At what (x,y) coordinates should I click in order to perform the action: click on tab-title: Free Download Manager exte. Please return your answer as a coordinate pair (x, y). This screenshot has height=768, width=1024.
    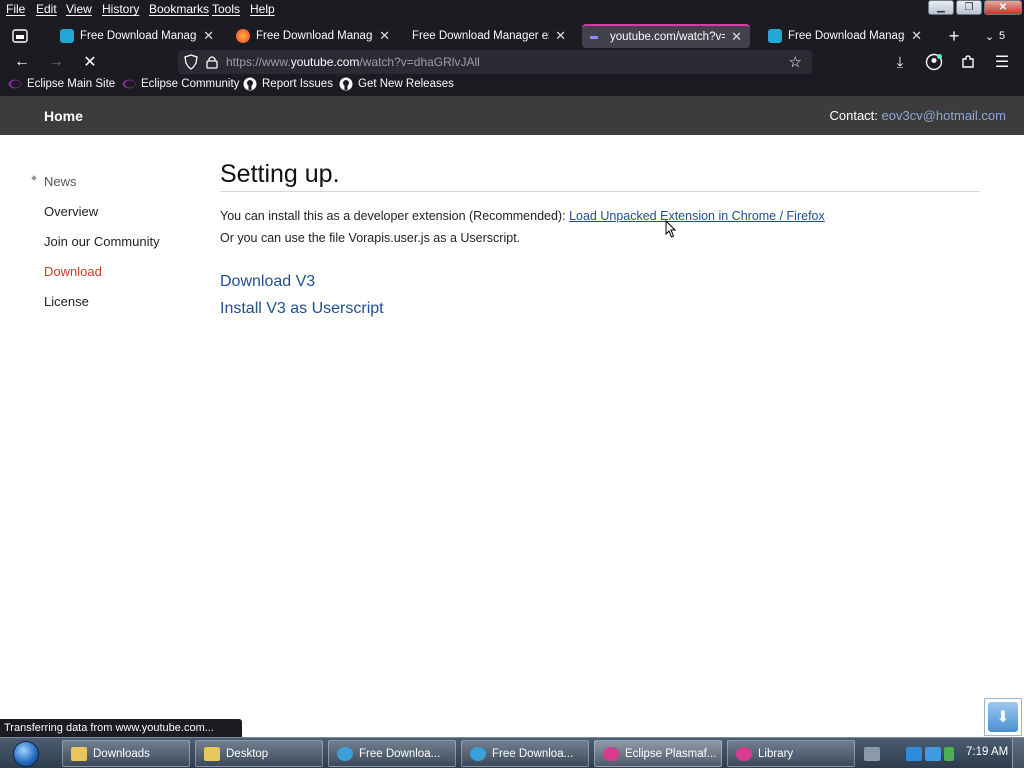
    Looking at the image, I should click on (481, 36).